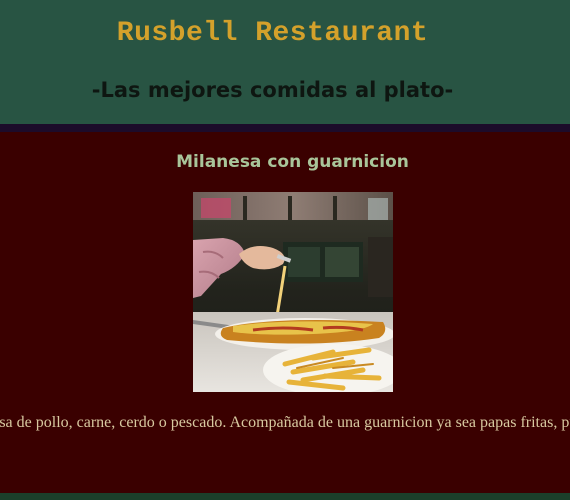 This screenshot has width=570, height=500. Describe the element at coordinates (285, 496) in the screenshot. I see `footer-bar` at that location.